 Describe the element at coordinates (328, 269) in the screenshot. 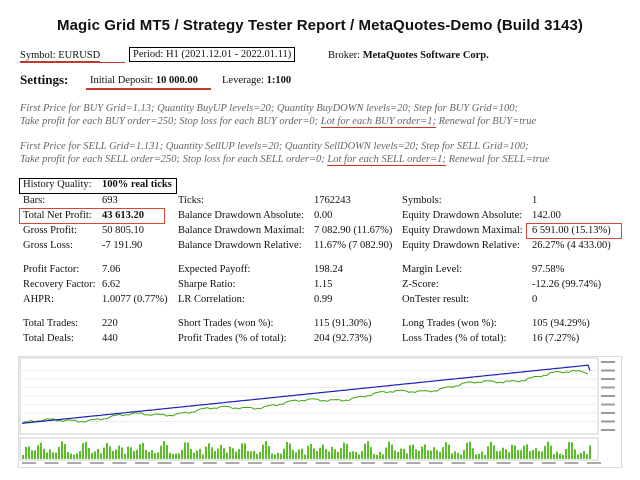

I see `expected-payoff-value: 198.24` at that location.